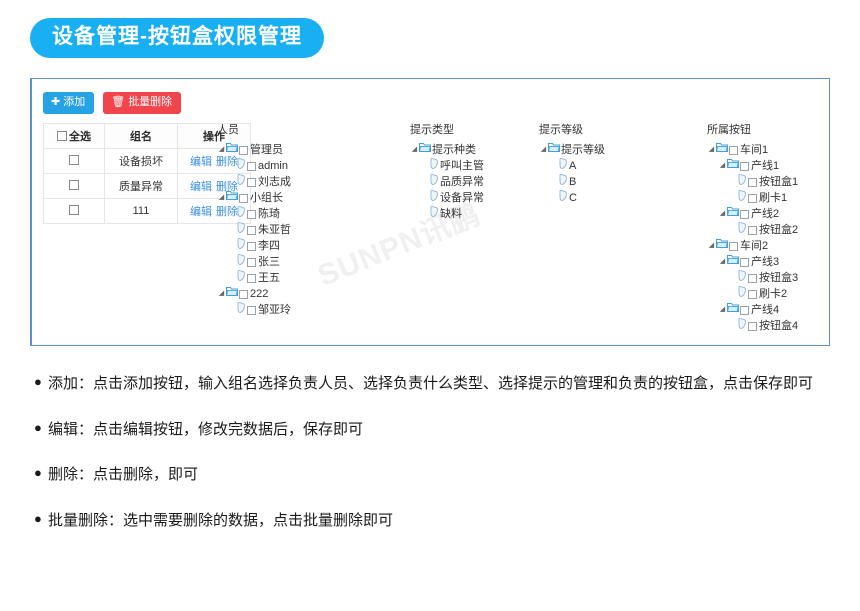 The image size is (860, 611). I want to click on tree-node-leaf: · 张三, so click(254, 262).